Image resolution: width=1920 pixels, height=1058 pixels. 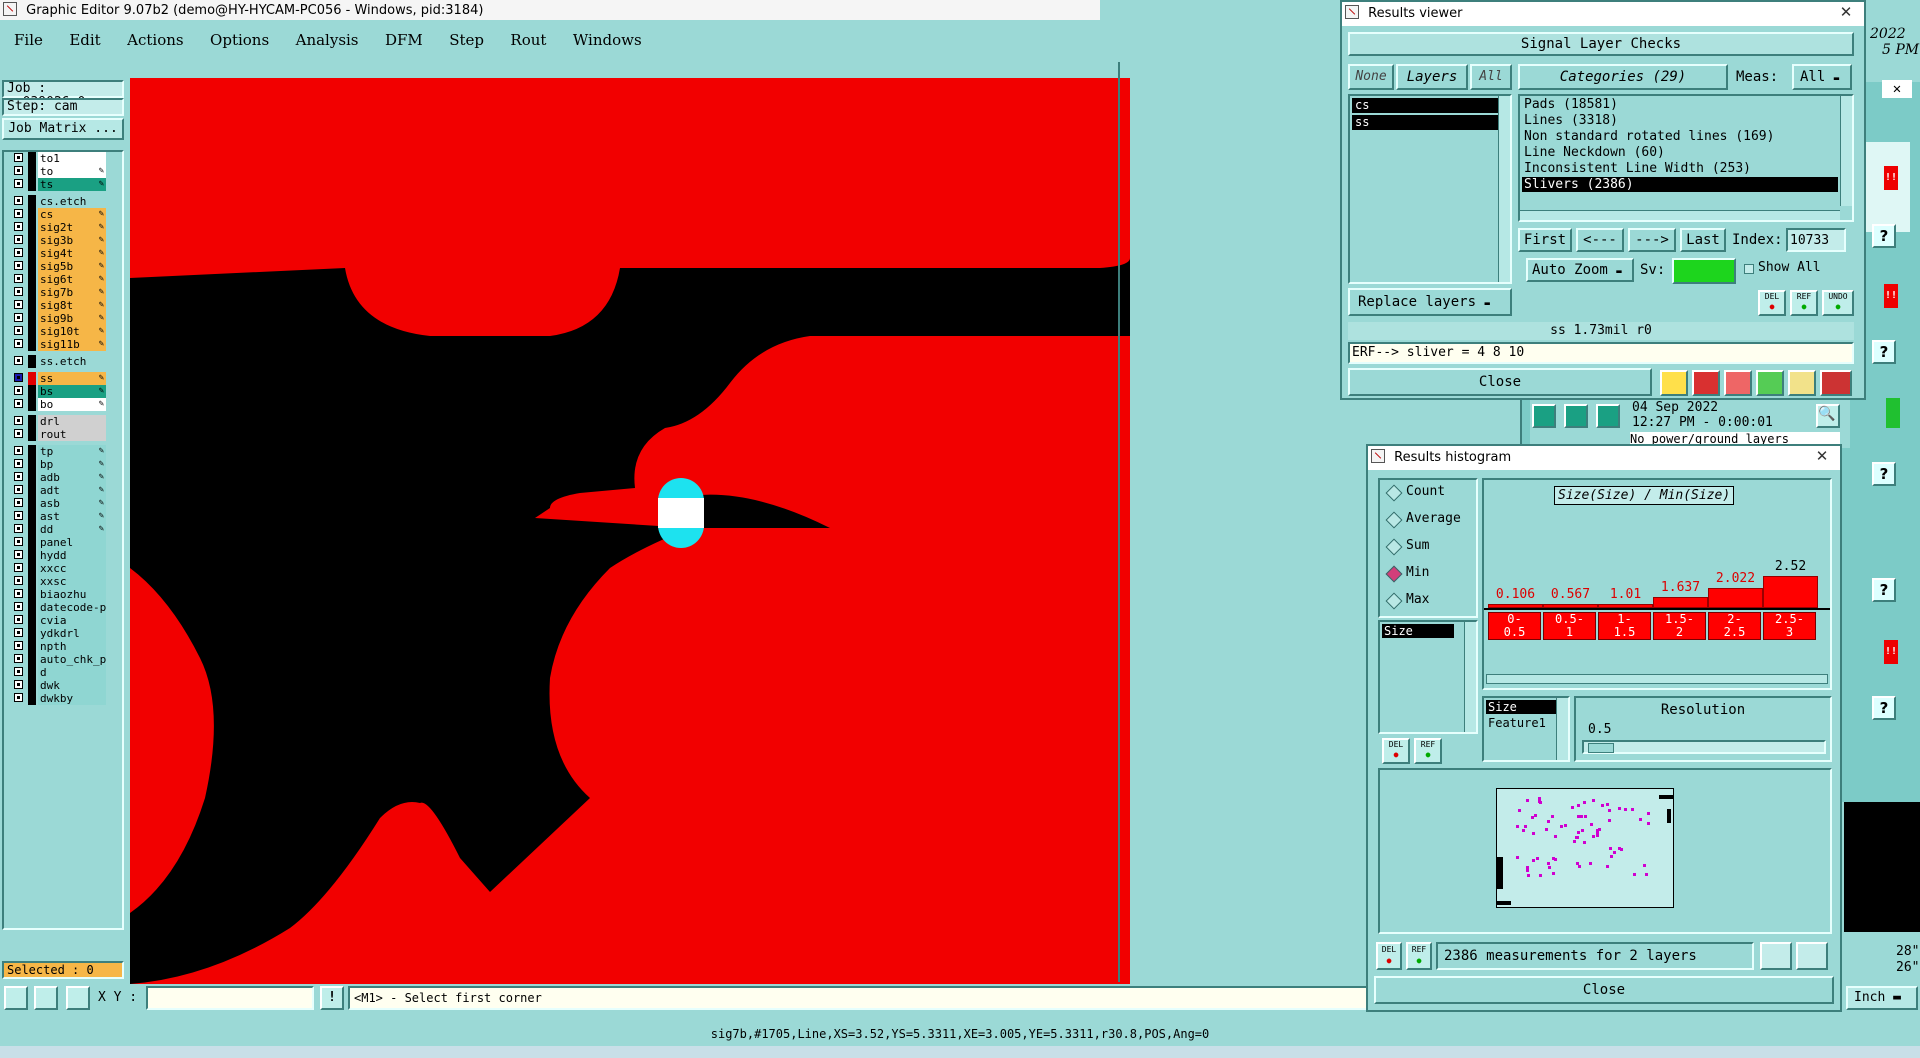 What do you see at coordinates (72, 201) in the screenshot?
I see `layer-name: cs.etch` at bounding box center [72, 201].